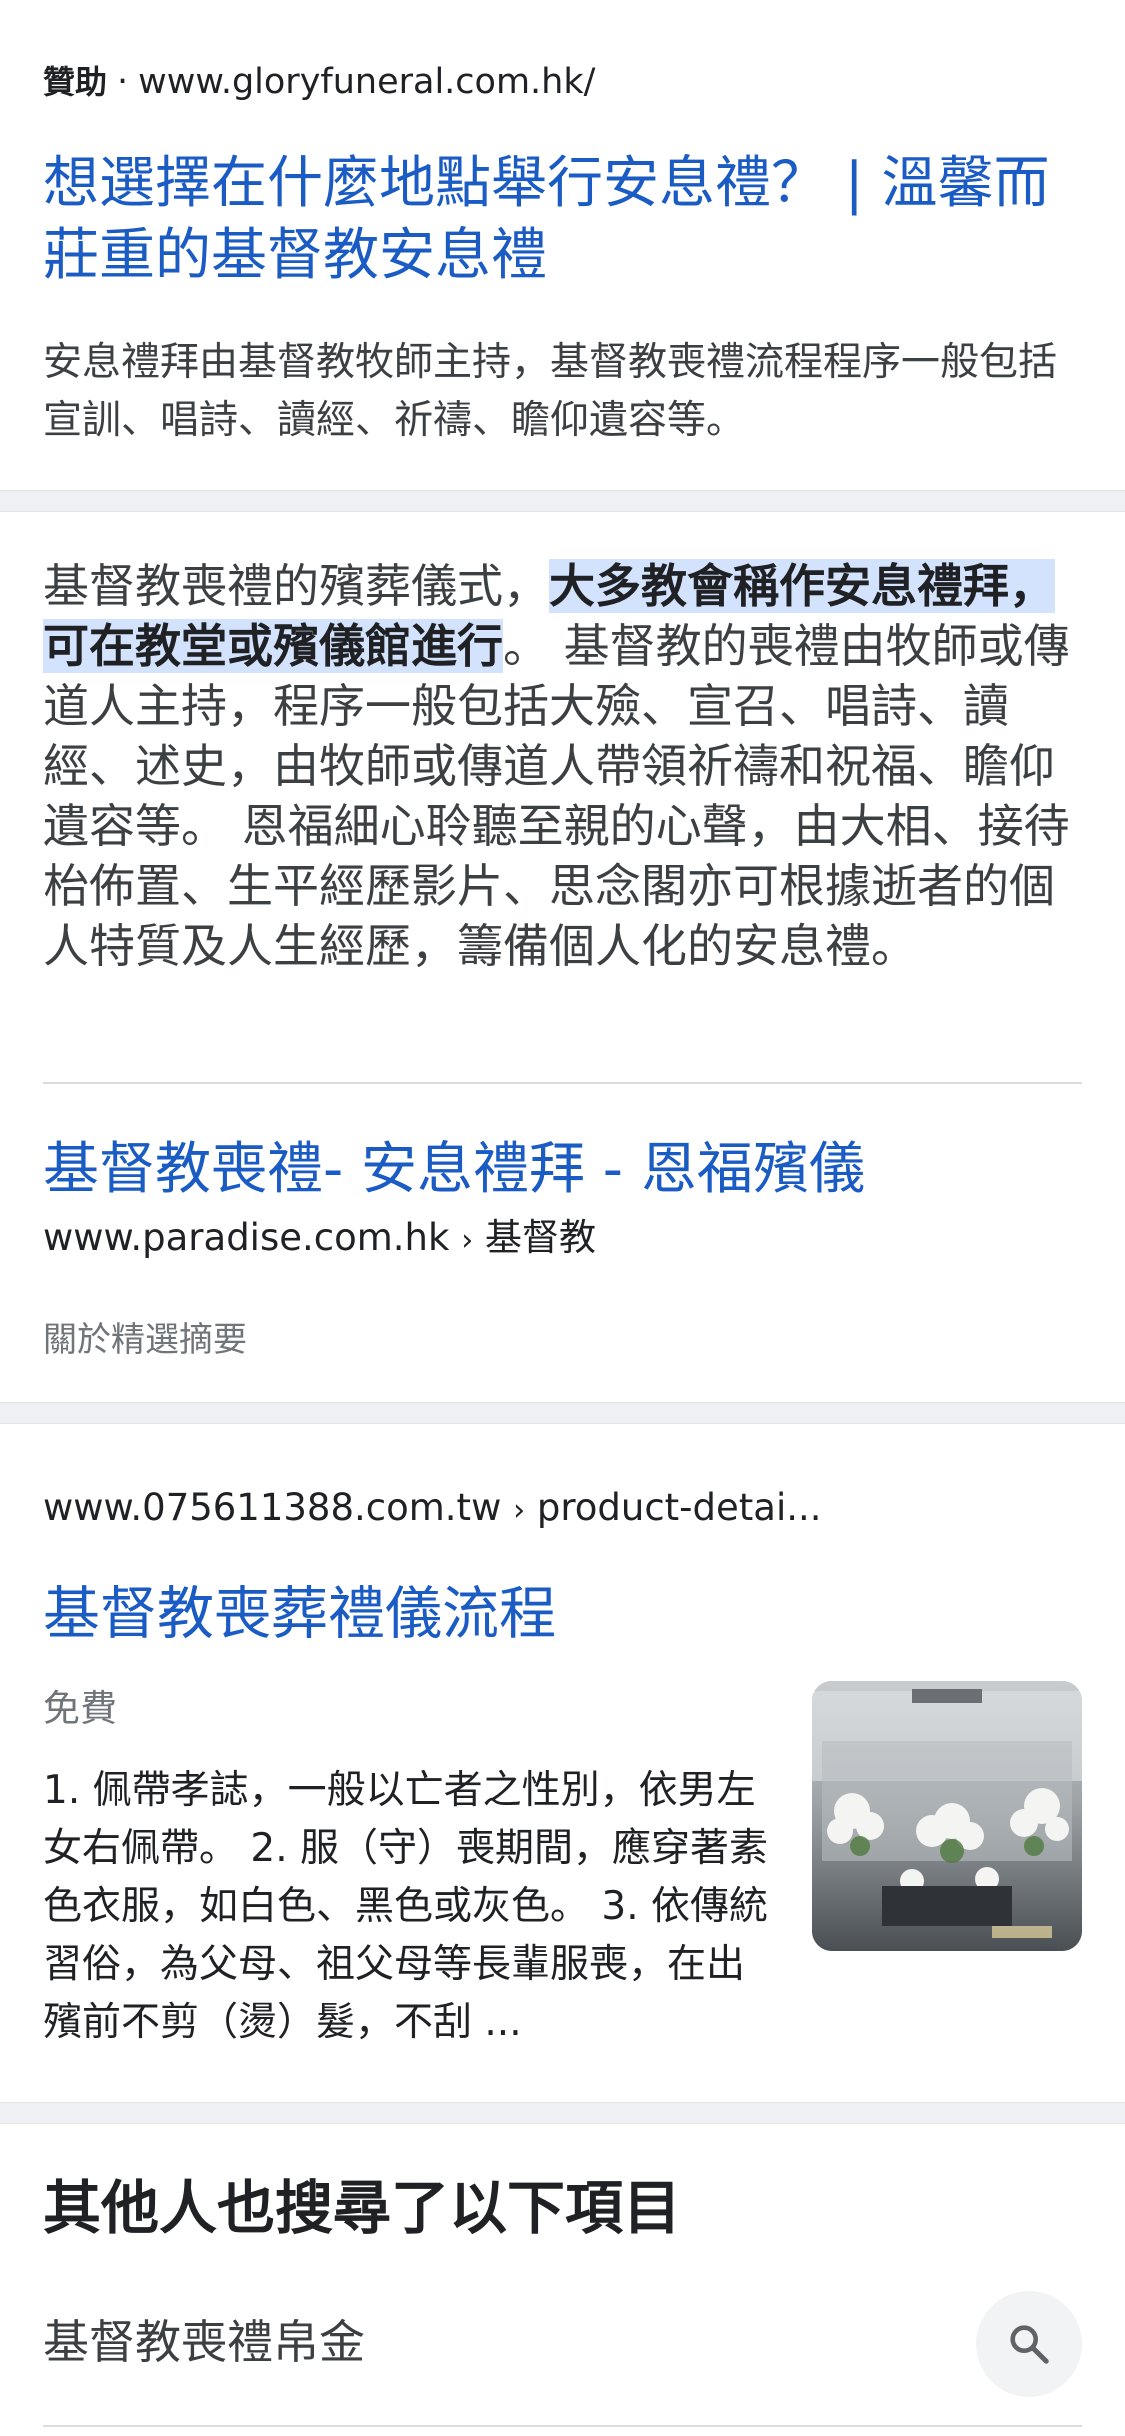 The width and height of the screenshot is (1125, 2436). I want to click on result-thumbnail, so click(947, 1816).